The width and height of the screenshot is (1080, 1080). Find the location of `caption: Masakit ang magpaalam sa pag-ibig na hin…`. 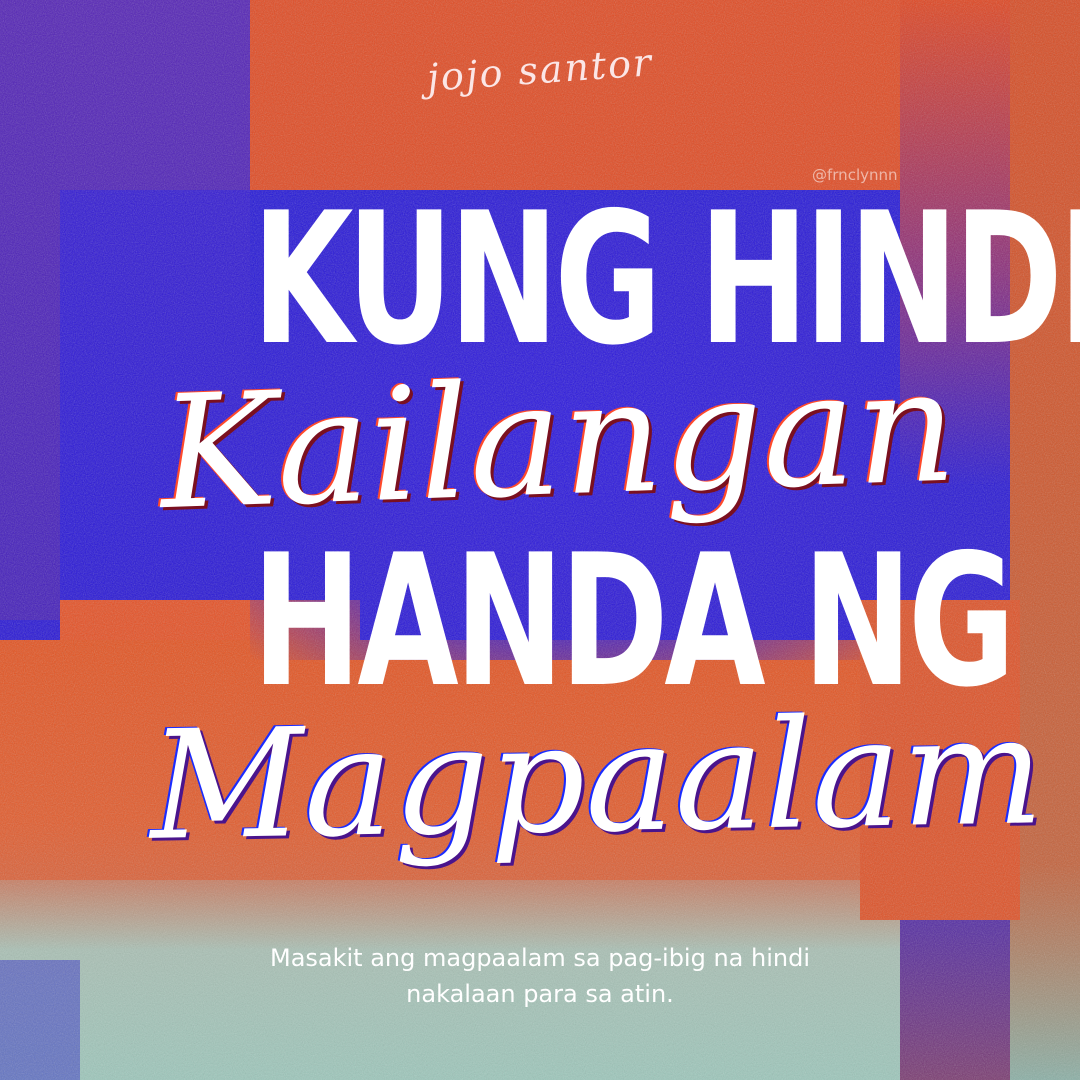

caption: Masakit ang magpaalam sa pag-ibig na hin… is located at coordinates (540, 976).